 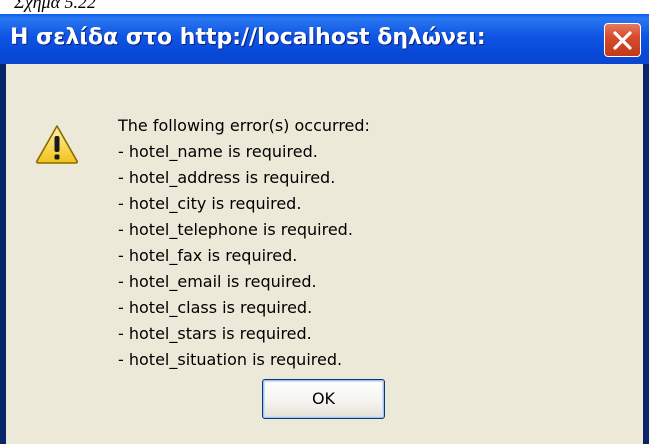 What do you see at coordinates (208, 255) in the screenshot?
I see `message-line: - hotel_fax is required.` at bounding box center [208, 255].